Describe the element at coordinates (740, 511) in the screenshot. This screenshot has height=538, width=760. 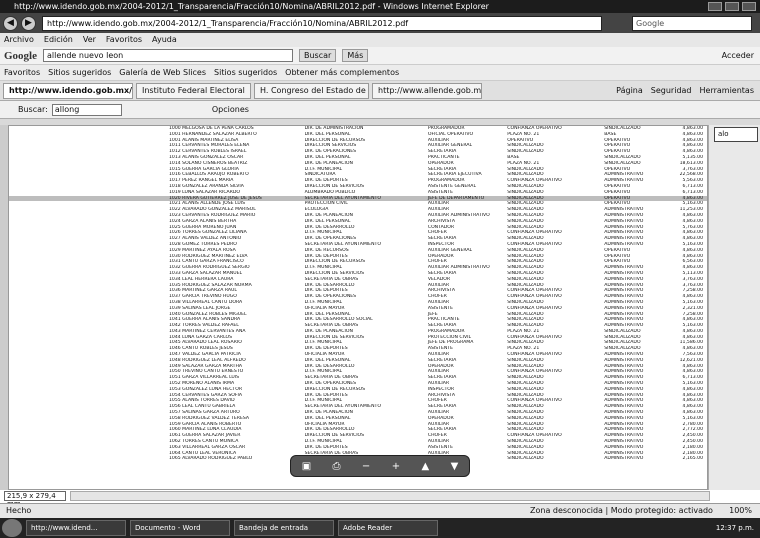
I see `zoom-level: 100%` at that location.